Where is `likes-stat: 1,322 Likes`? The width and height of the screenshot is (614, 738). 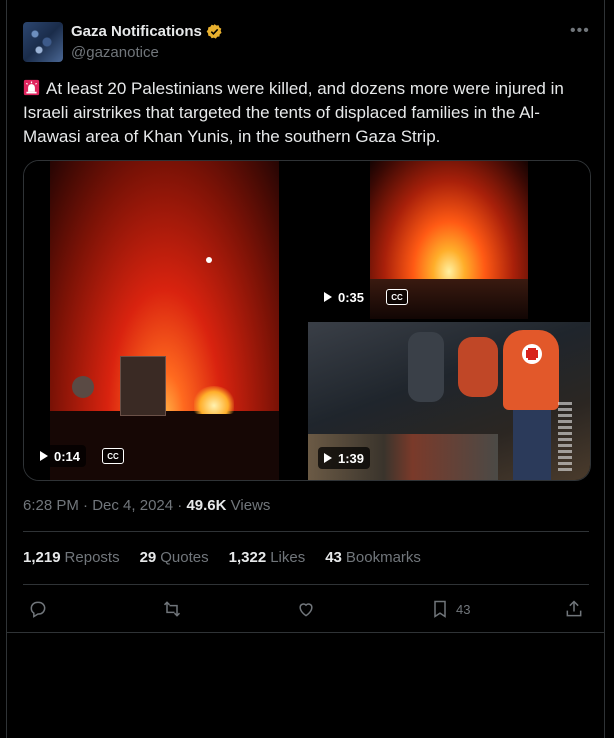 likes-stat: 1,322 Likes is located at coordinates (267, 557).